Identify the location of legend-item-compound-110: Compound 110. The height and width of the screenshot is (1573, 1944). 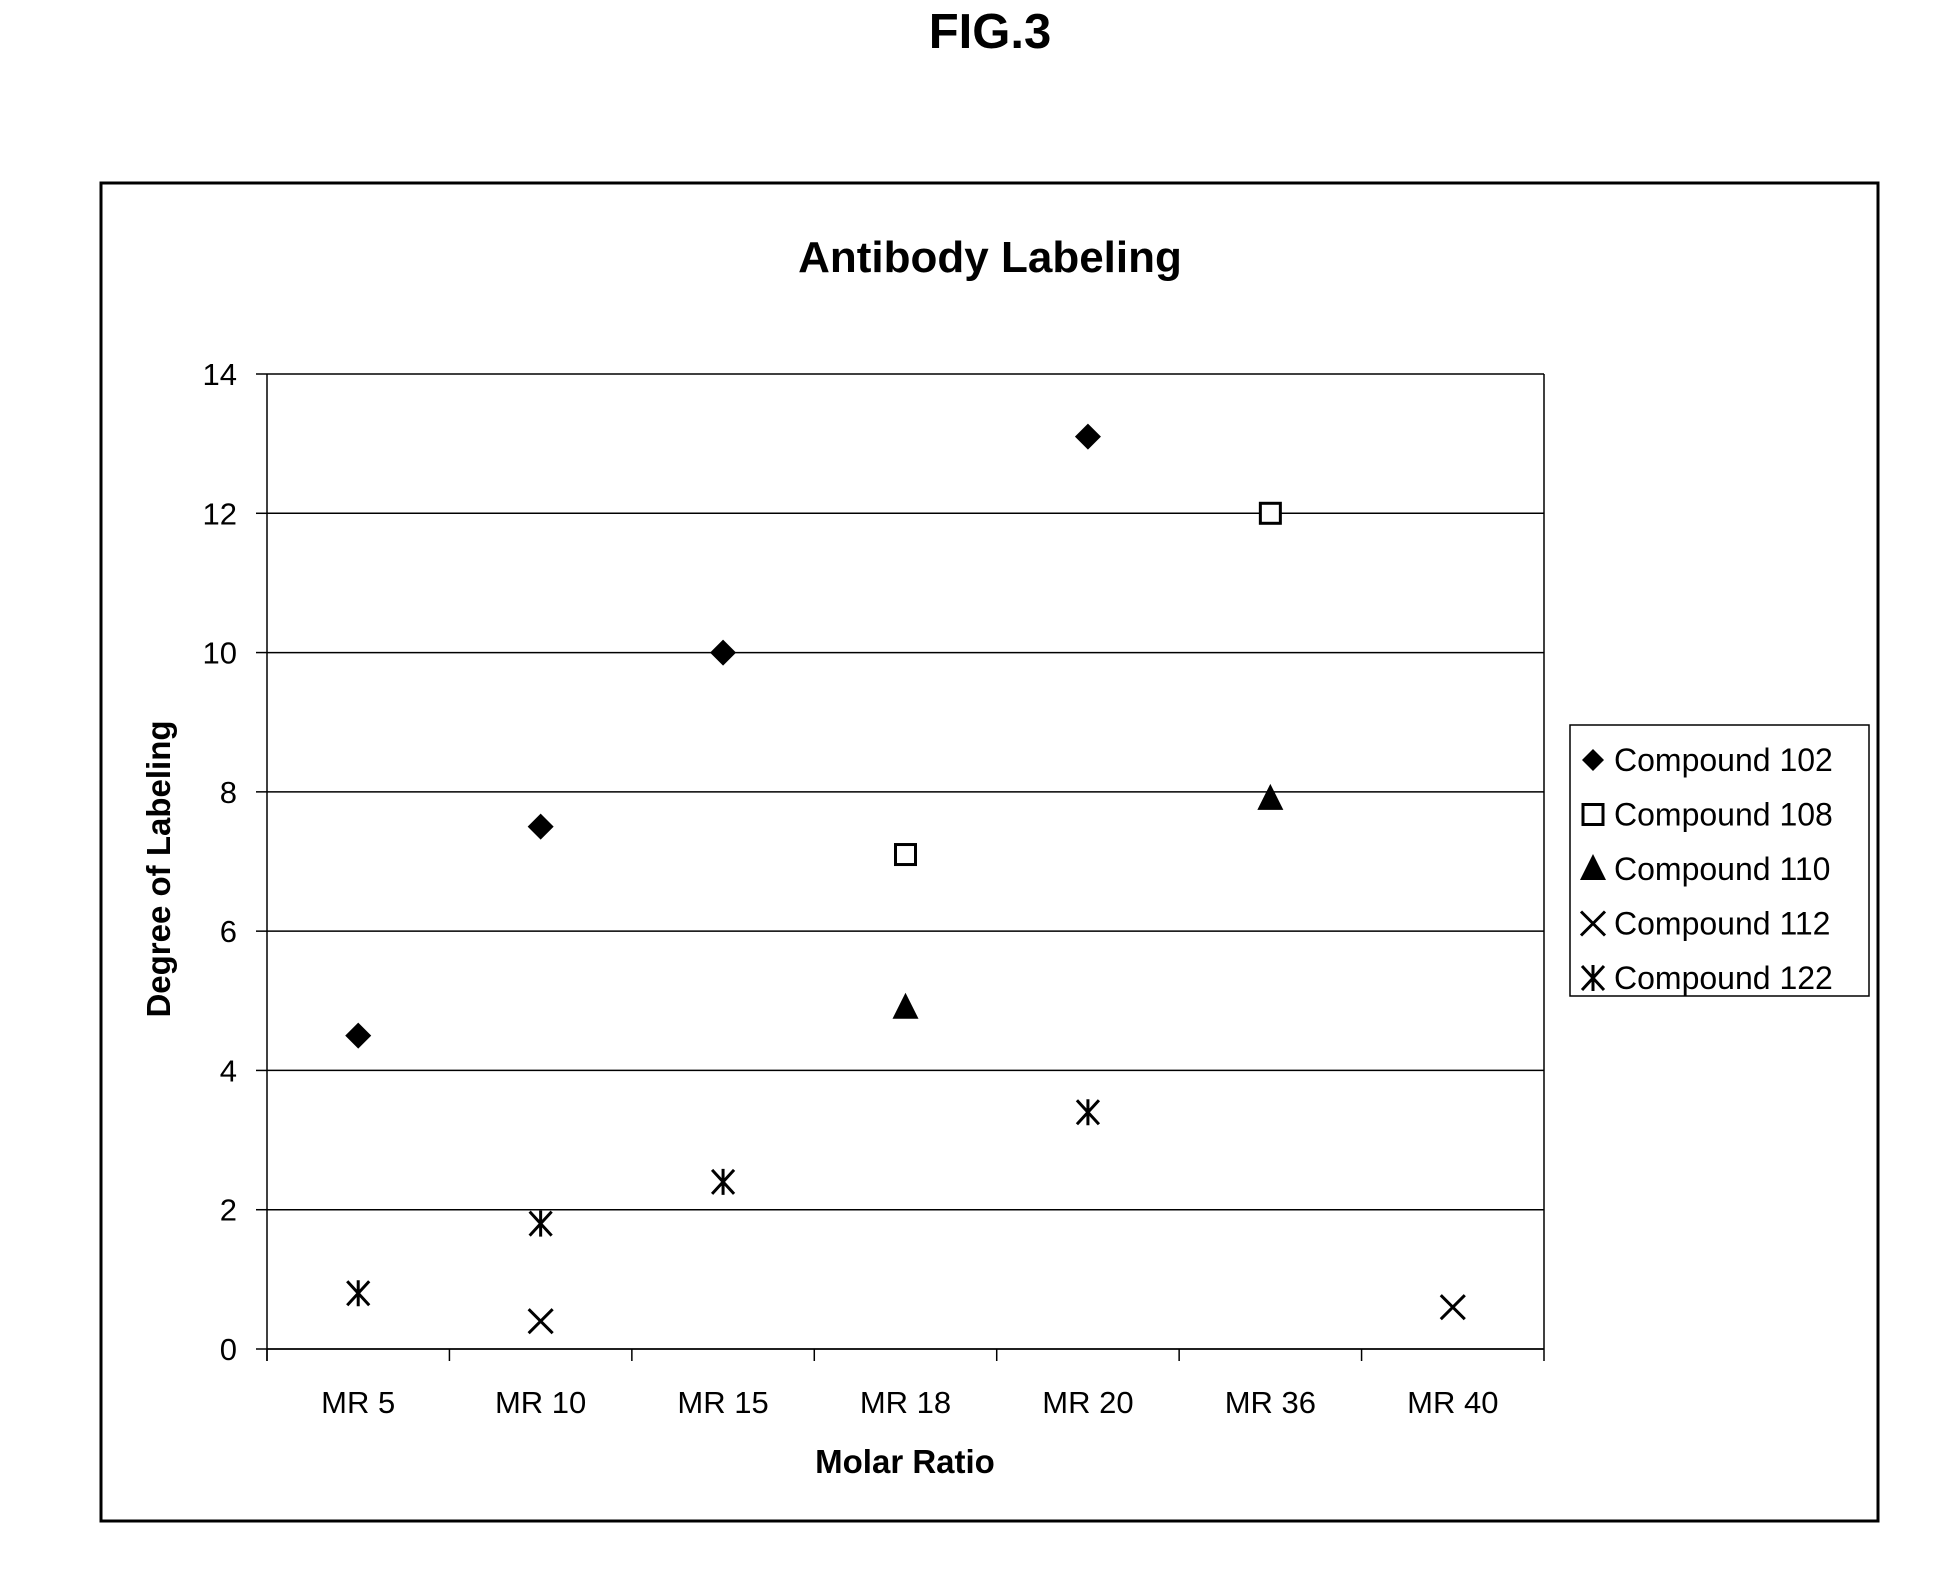
(1705, 869).